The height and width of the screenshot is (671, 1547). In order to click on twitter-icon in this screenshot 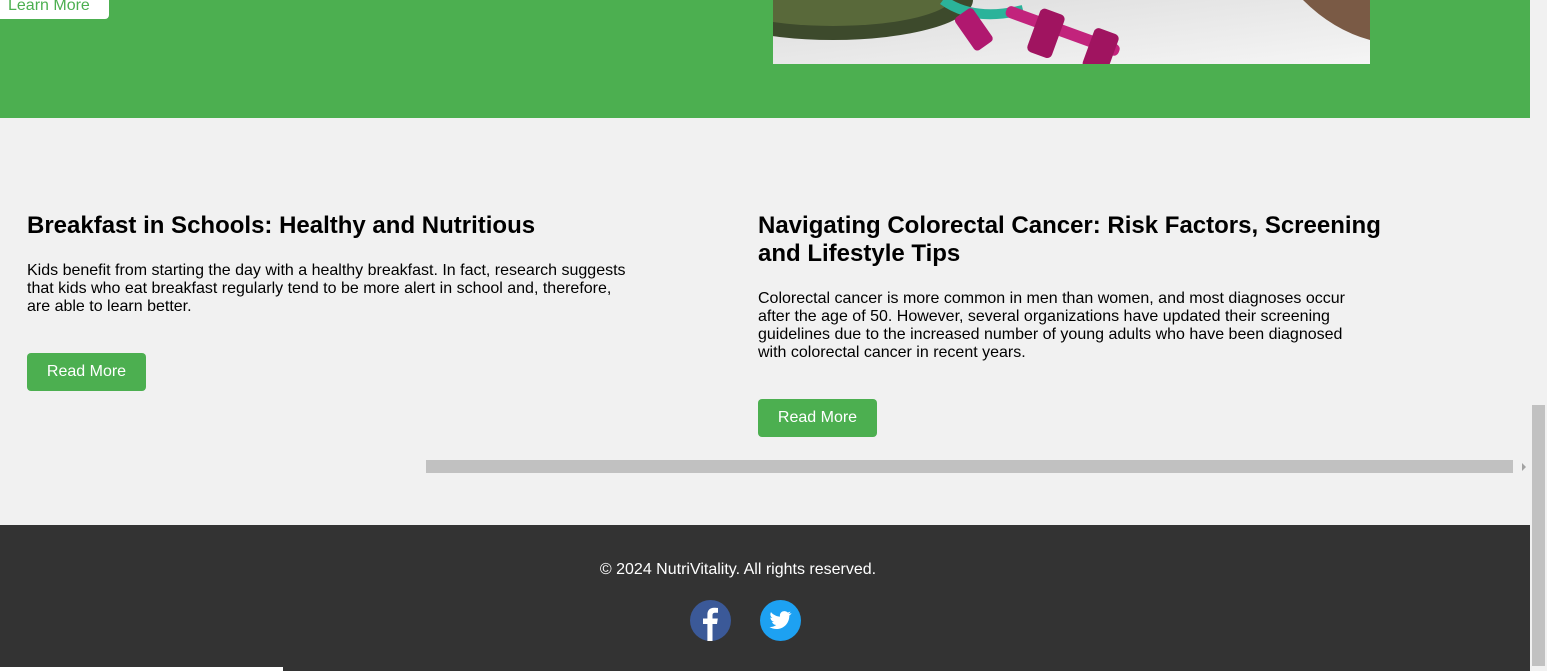, I will do `click(780, 620)`.